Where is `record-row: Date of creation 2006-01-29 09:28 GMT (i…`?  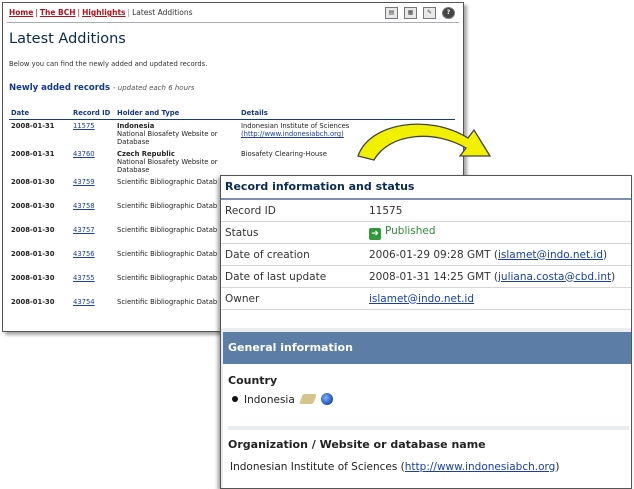 record-row: Date of creation 2006-01-29 09:28 GMT (i… is located at coordinates (426, 254).